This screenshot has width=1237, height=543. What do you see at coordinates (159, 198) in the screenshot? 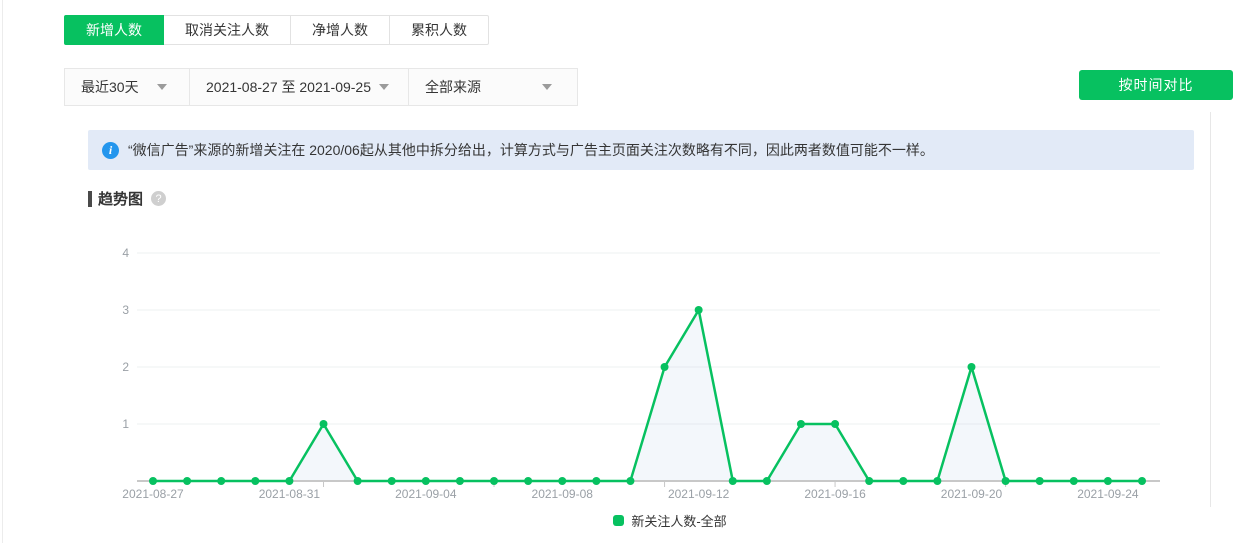
I see `help-icon: ?` at bounding box center [159, 198].